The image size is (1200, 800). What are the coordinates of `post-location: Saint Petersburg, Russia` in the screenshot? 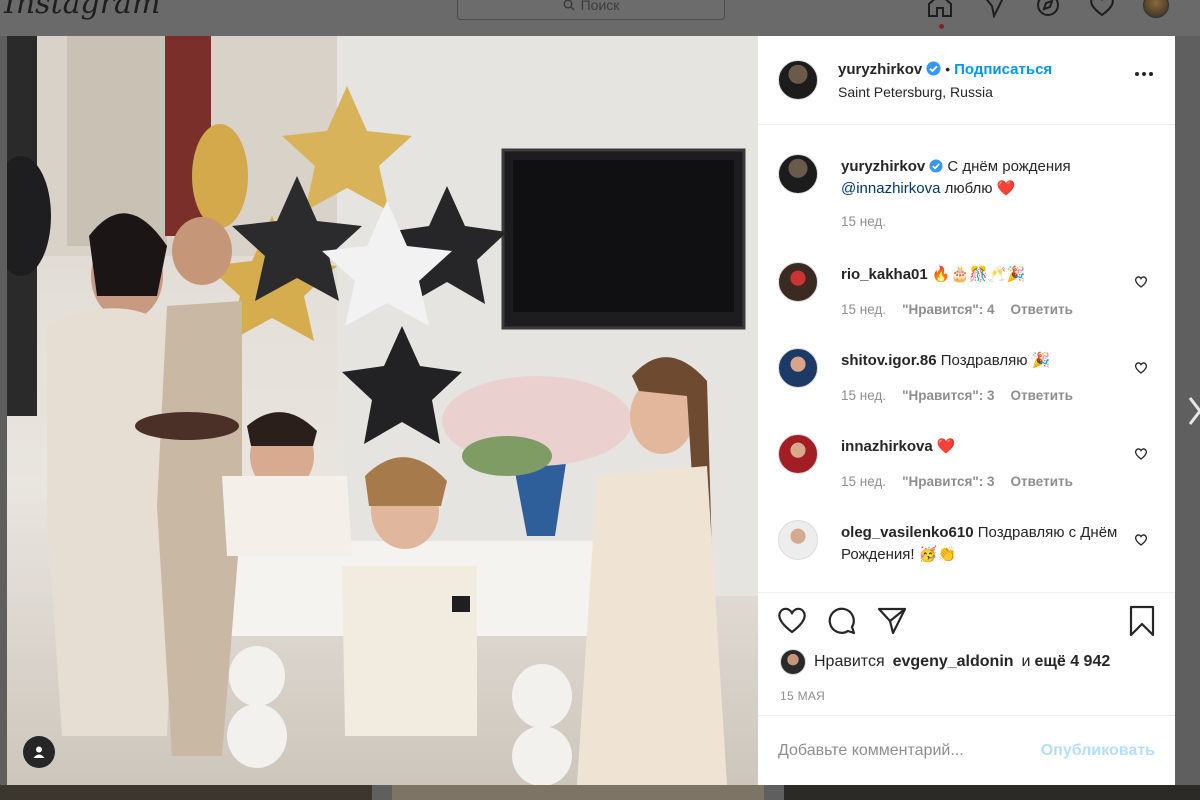 It's located at (945, 92).